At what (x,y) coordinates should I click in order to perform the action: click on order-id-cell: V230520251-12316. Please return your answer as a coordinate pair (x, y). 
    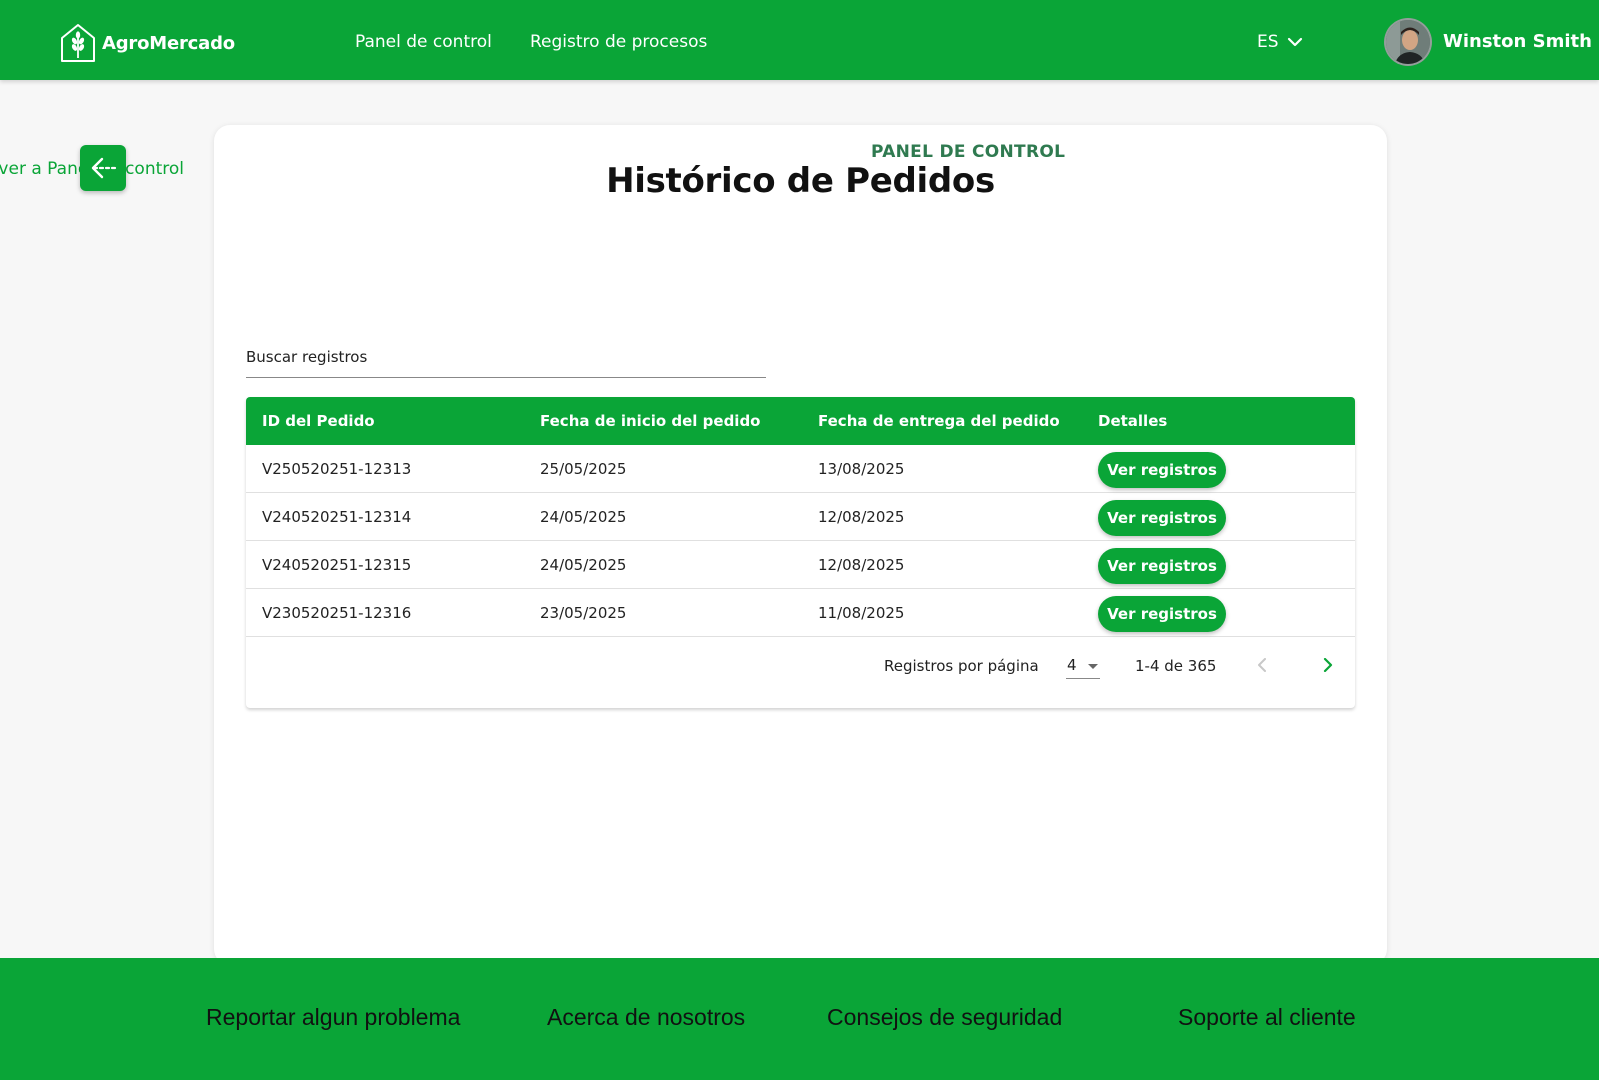
    Looking at the image, I should click on (337, 613).